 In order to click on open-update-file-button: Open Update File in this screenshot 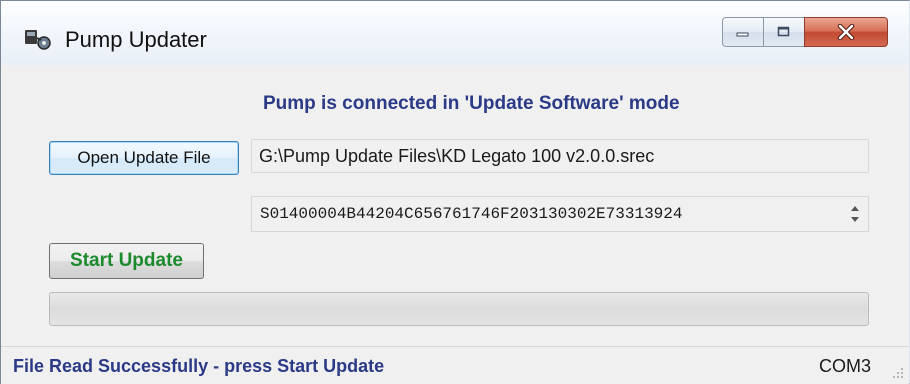, I will do `click(144, 158)`.